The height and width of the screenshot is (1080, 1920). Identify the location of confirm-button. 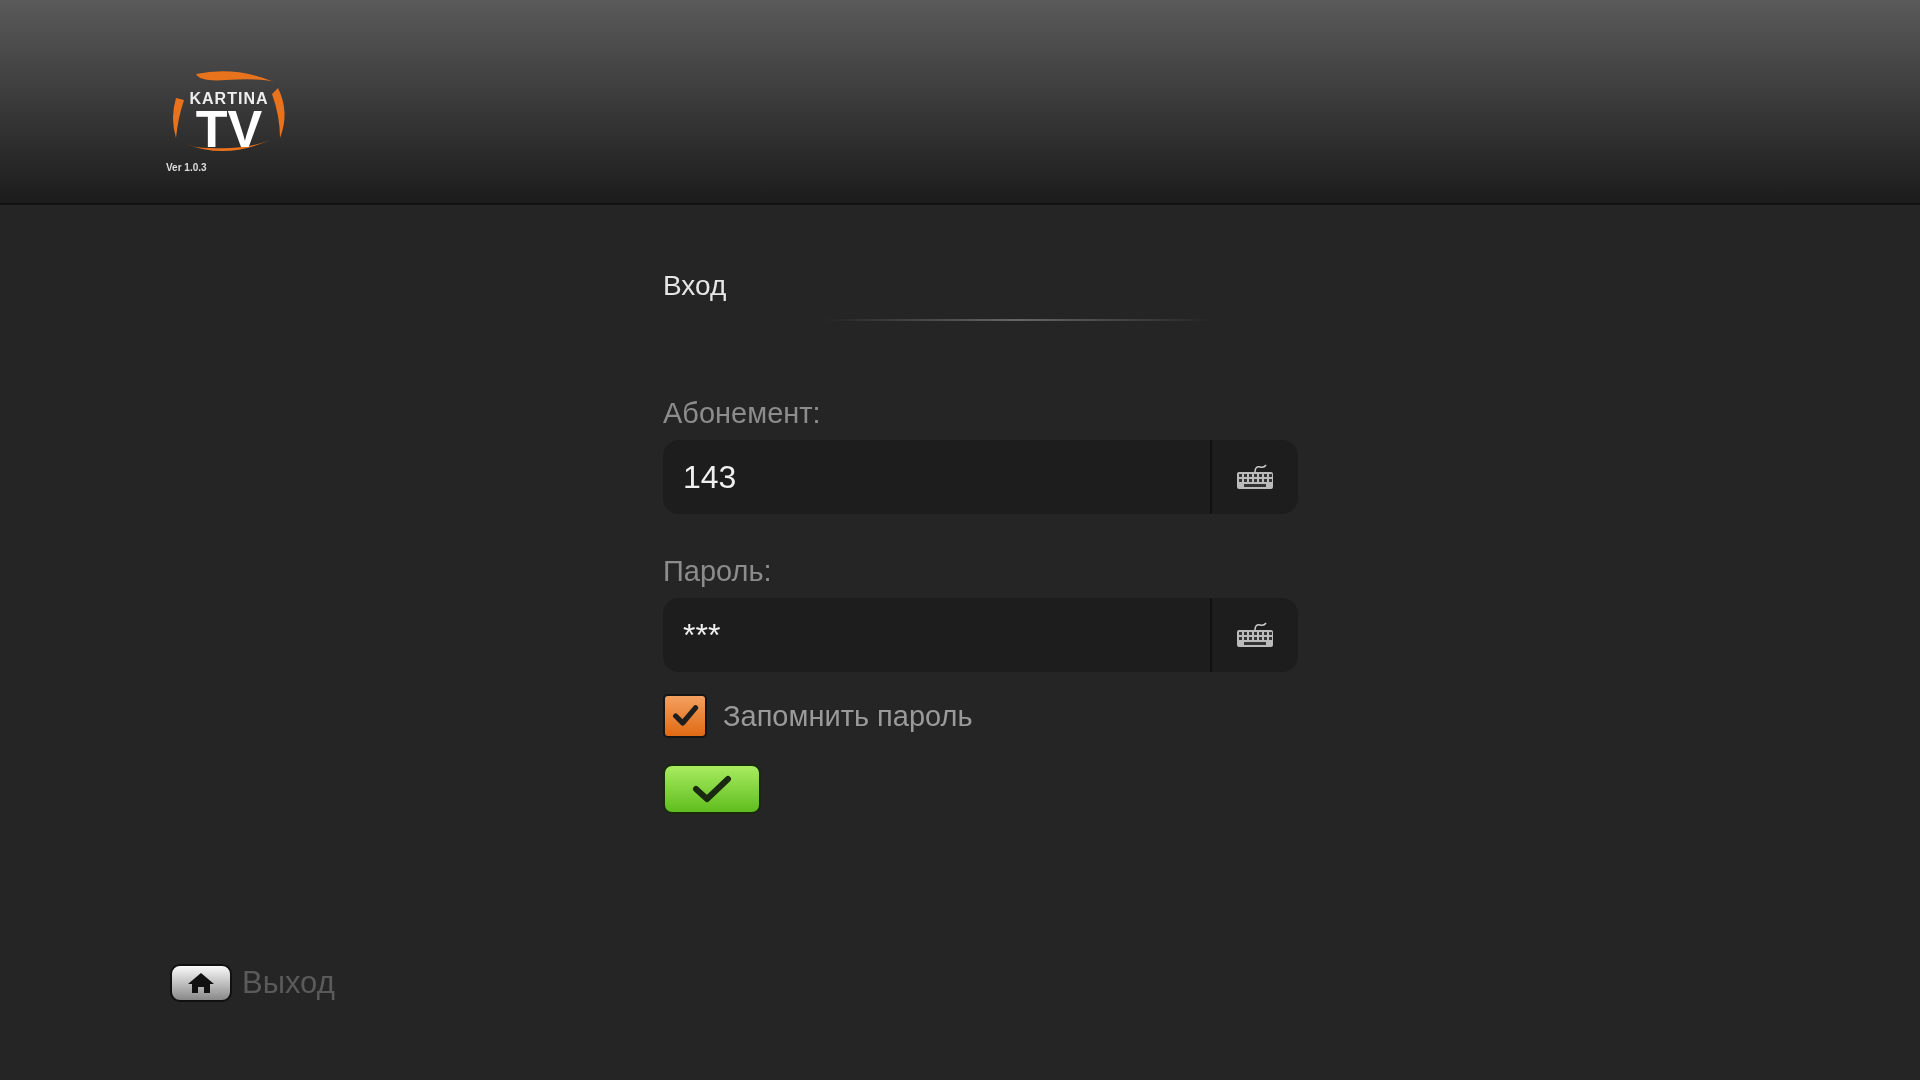
(712, 789).